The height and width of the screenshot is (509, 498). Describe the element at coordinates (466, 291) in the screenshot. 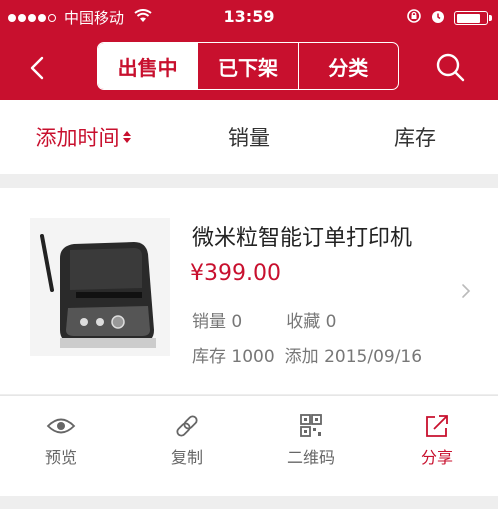

I see `chevron-right-icon` at that location.